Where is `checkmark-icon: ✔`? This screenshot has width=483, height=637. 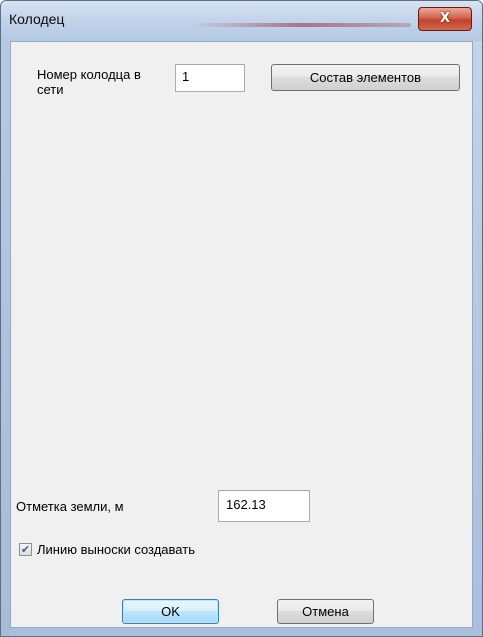 checkmark-icon: ✔ is located at coordinates (25, 549).